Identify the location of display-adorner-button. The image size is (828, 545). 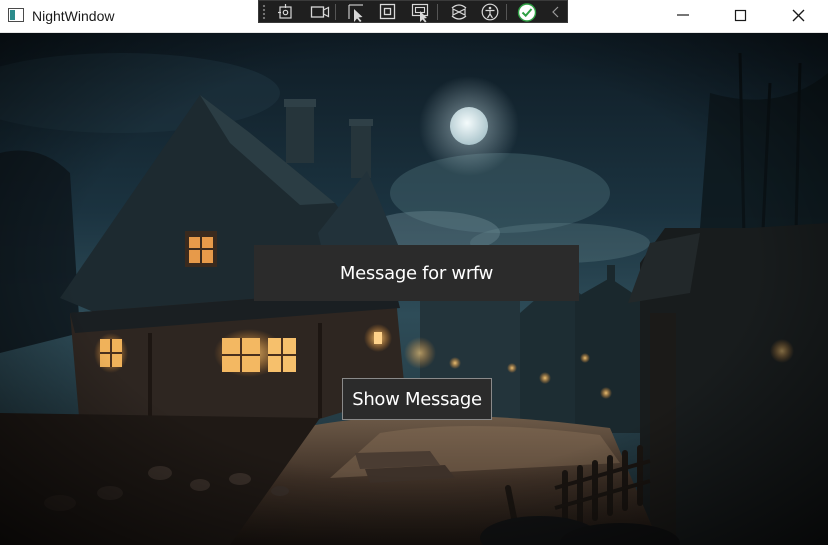
(388, 12).